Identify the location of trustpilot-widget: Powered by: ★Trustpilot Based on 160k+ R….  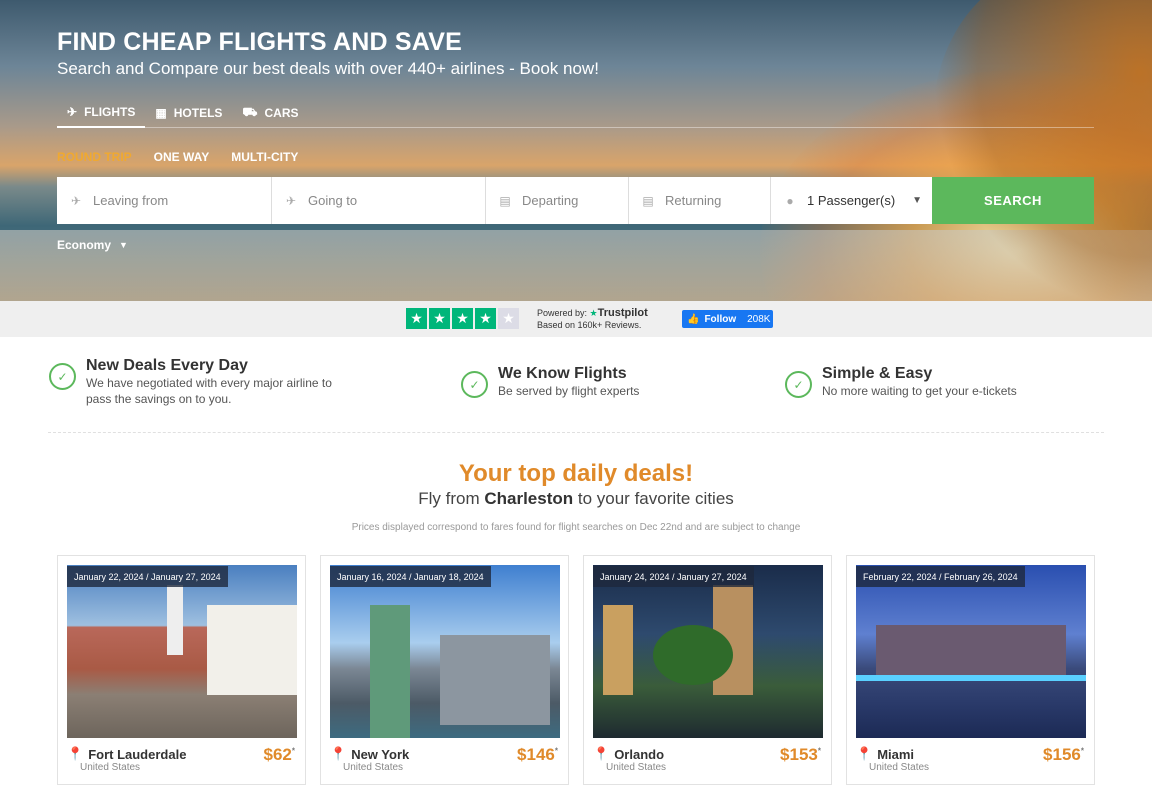
(592, 319).